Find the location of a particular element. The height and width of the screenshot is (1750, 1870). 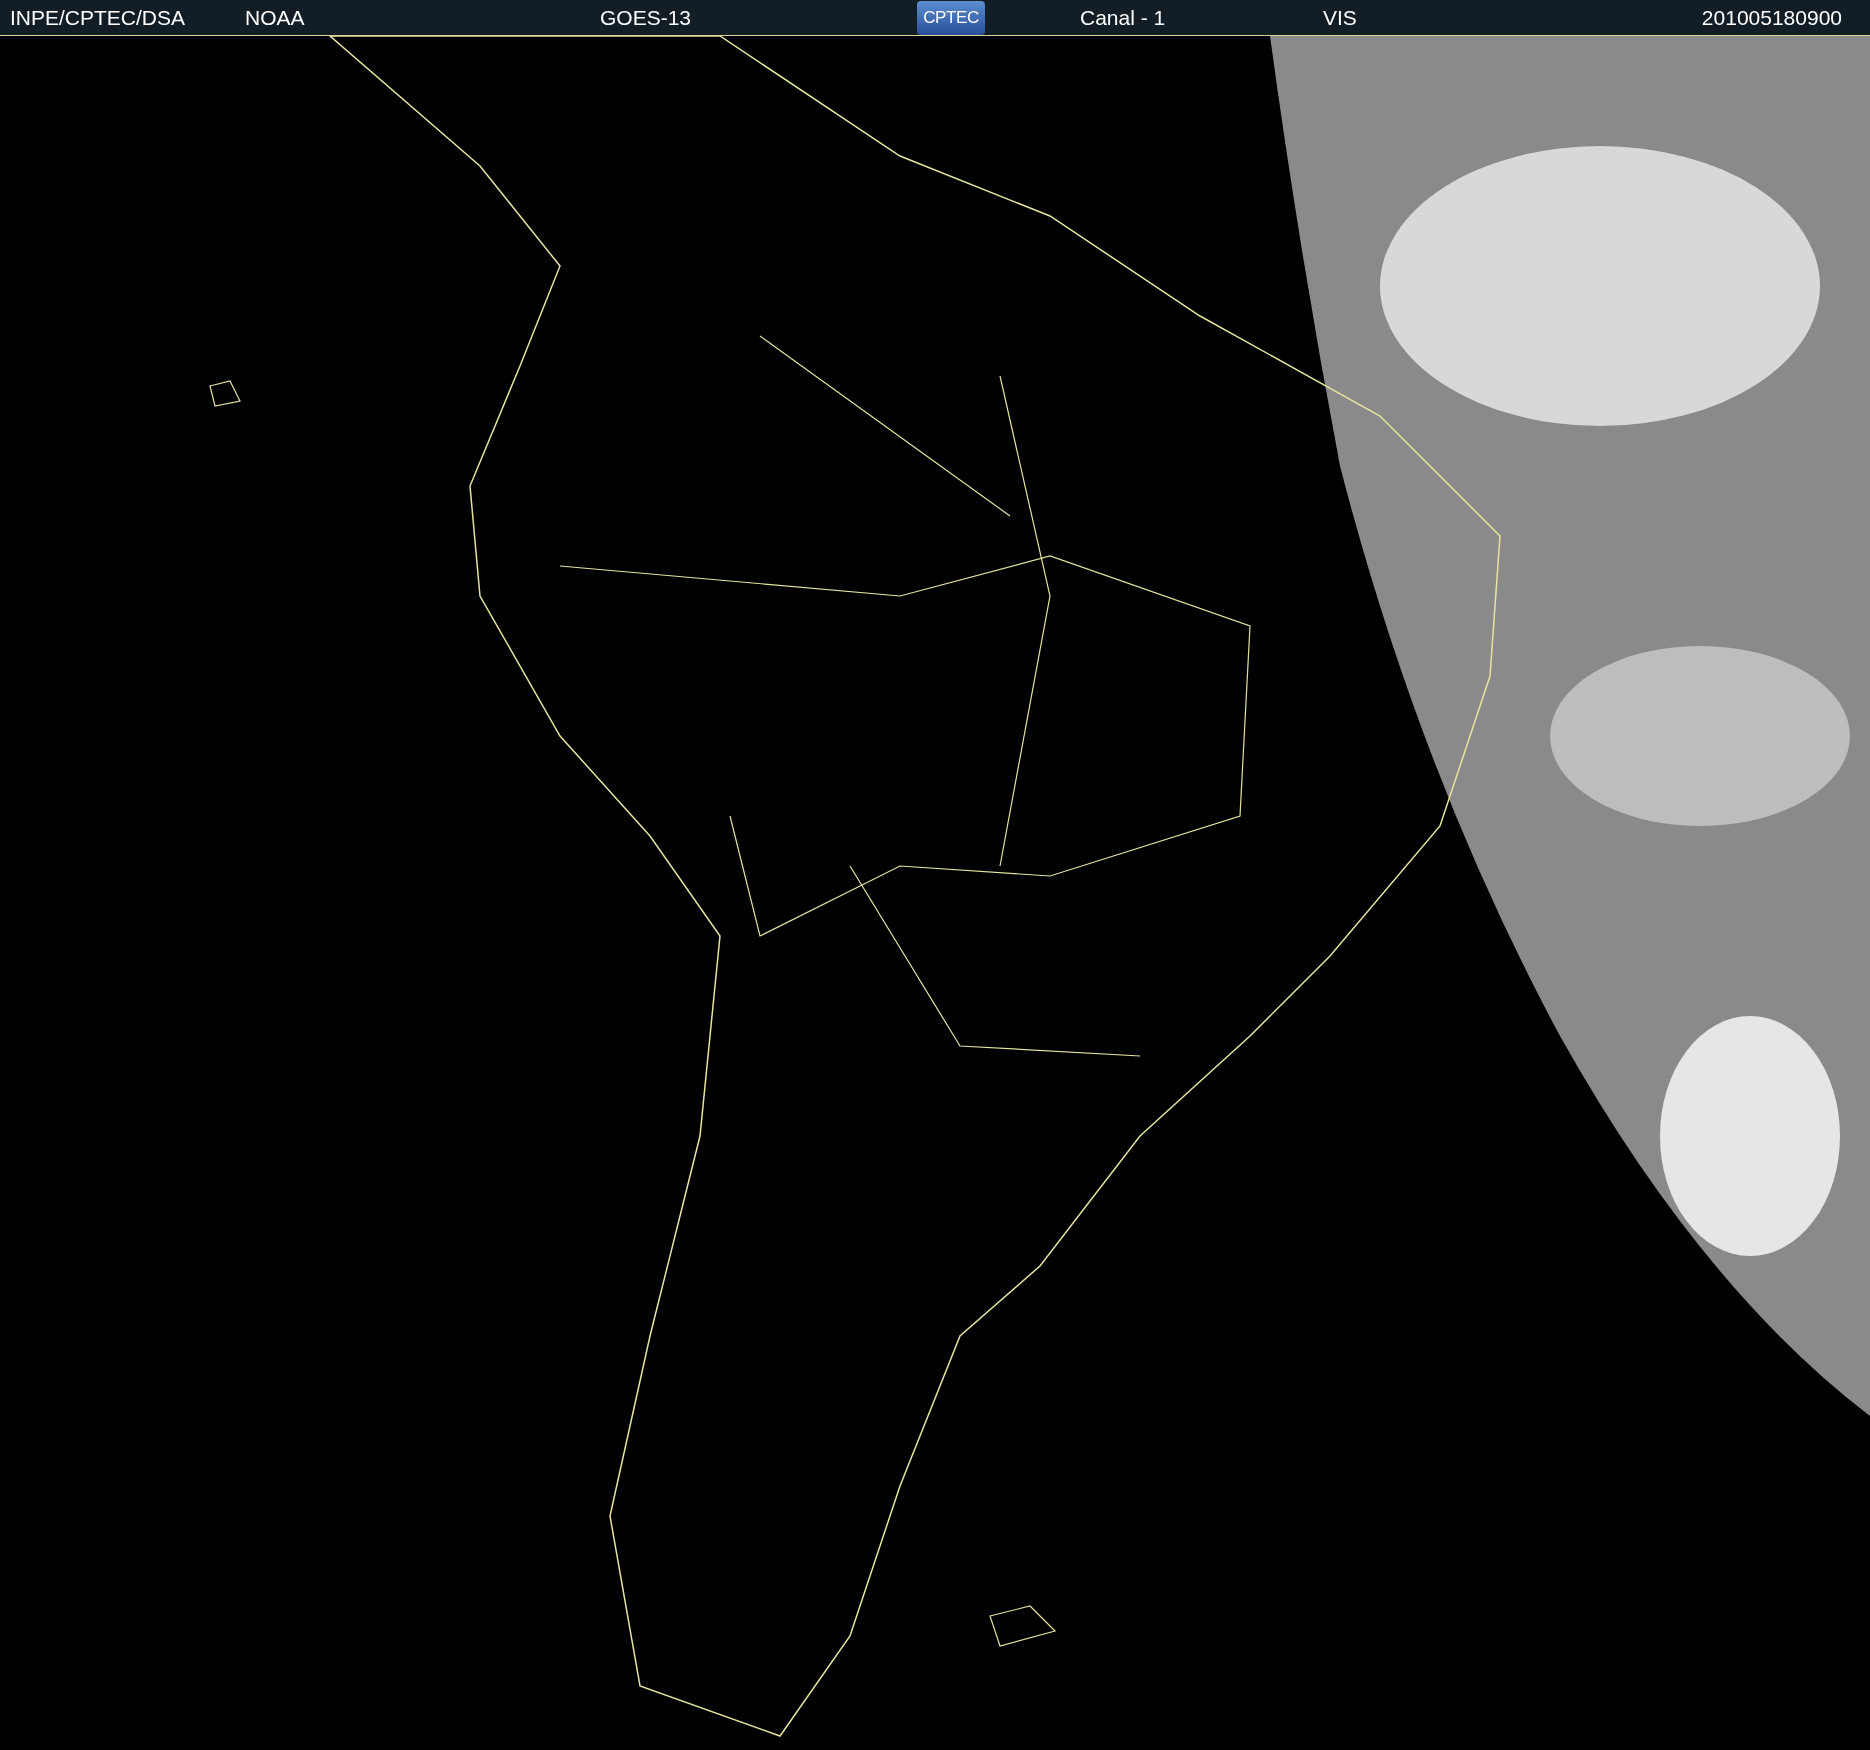

channel-label: Canal - 1 is located at coordinates (1123, 17).